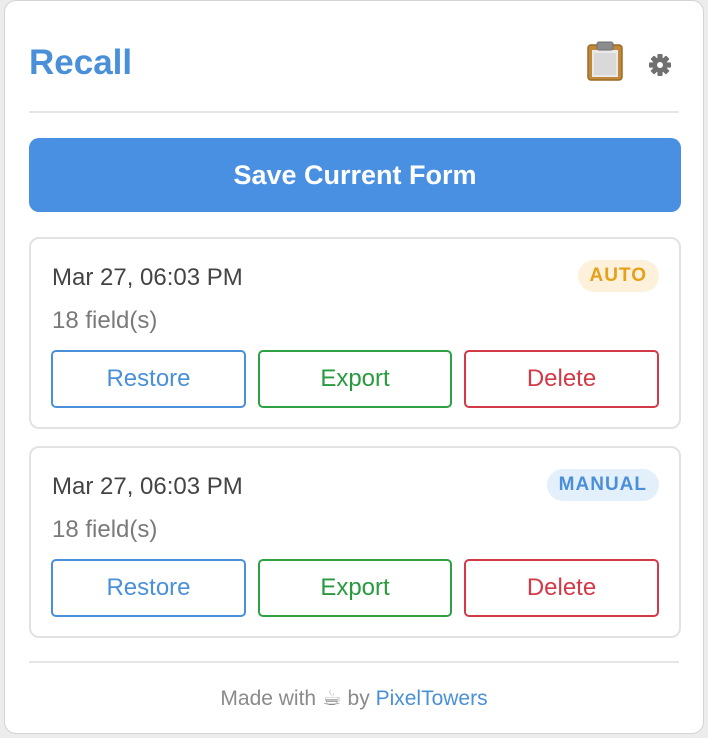 The height and width of the screenshot is (738, 708). Describe the element at coordinates (660, 65) in the screenshot. I see `gear-icon` at that location.